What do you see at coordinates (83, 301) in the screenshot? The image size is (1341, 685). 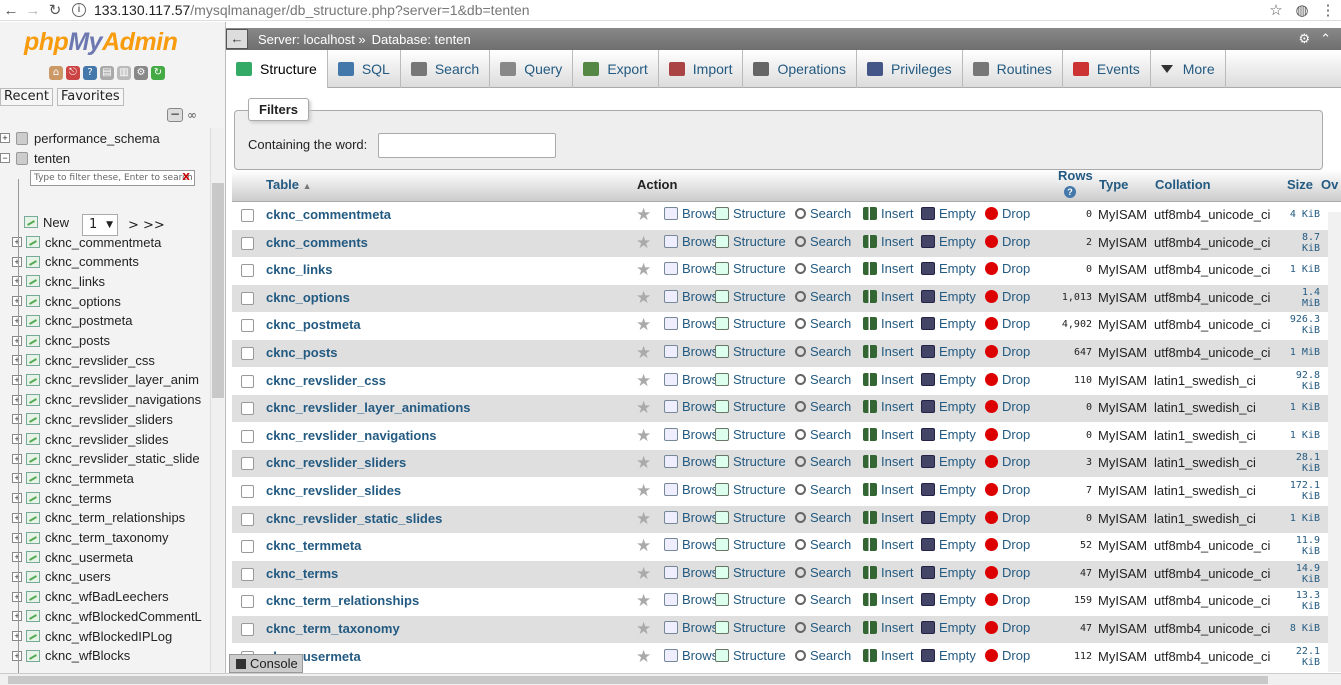 I see `nav-table-name: cknc_options` at bounding box center [83, 301].